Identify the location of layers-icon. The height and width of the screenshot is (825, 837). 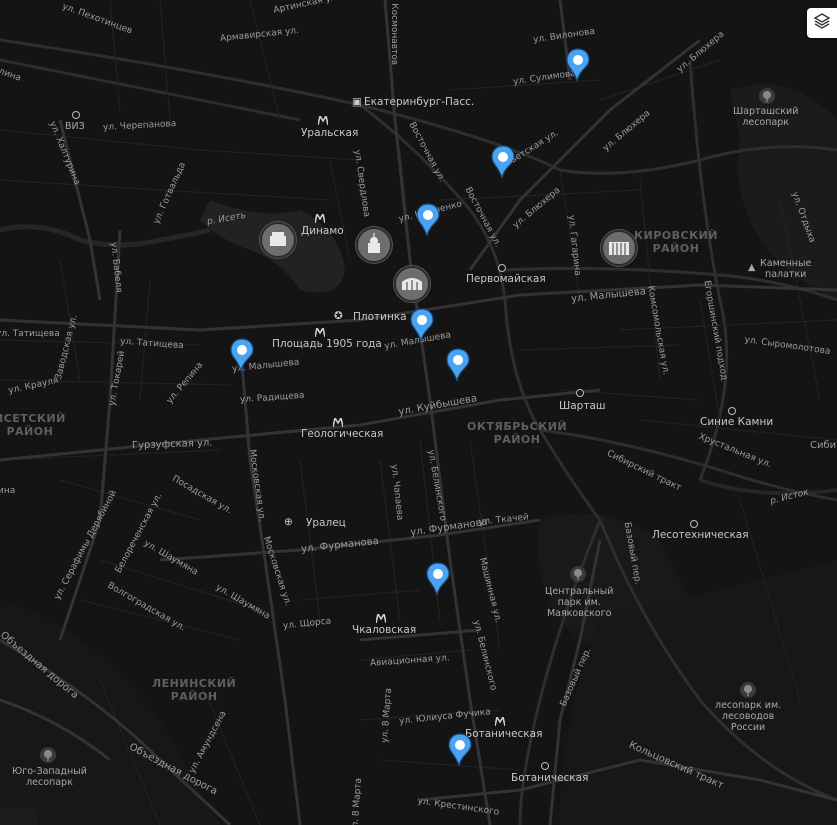
(822, 23).